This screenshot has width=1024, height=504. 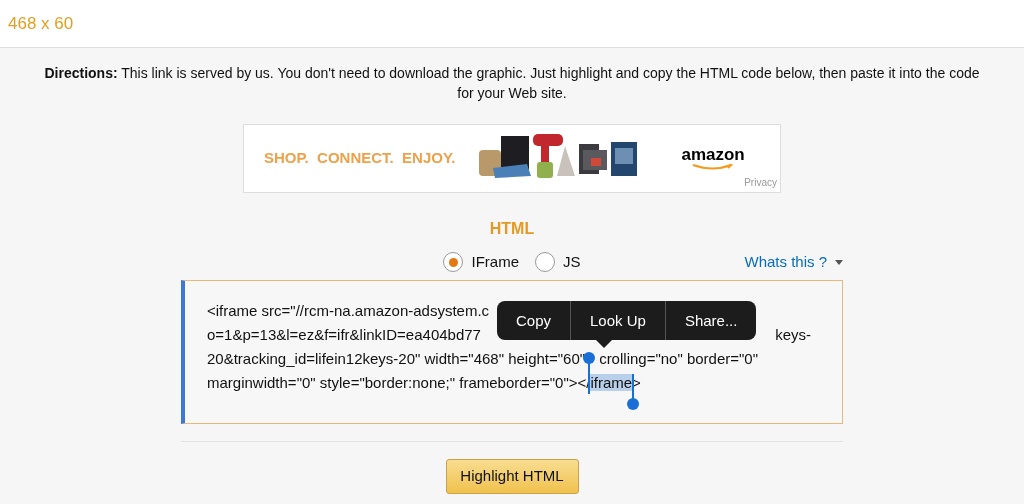 What do you see at coordinates (611, 382) in the screenshot?
I see `selected-text: iframe` at bounding box center [611, 382].